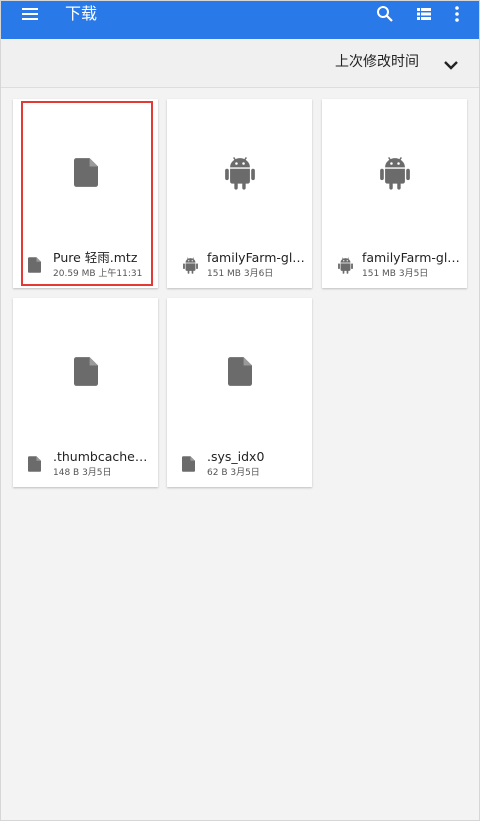 Image resolution: width=480 pixels, height=821 pixels. What do you see at coordinates (377, 62) in the screenshot?
I see `sort-label: 上次修改时间` at bounding box center [377, 62].